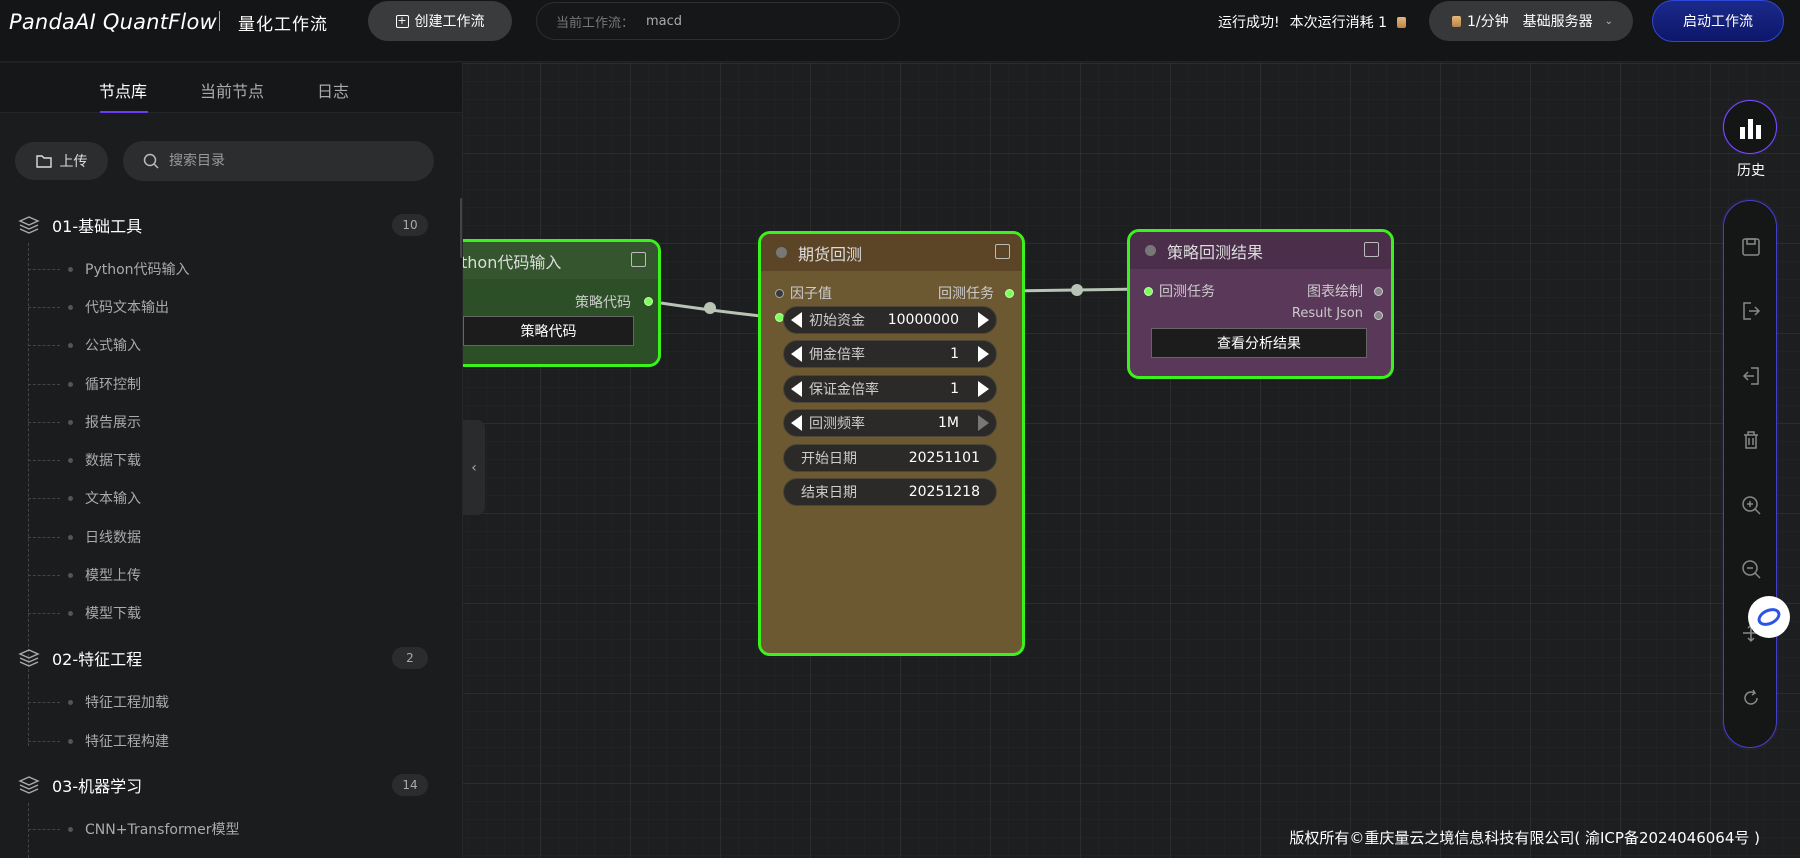 This screenshot has height=858, width=1800. I want to click on list-item: CNN+Transformer模型, so click(133, 829).